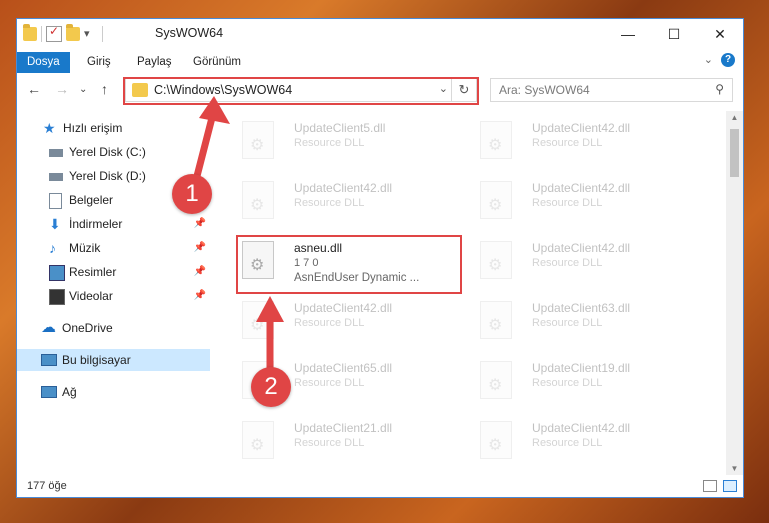  I want to click on annotation-arrows, so click(238, 236).